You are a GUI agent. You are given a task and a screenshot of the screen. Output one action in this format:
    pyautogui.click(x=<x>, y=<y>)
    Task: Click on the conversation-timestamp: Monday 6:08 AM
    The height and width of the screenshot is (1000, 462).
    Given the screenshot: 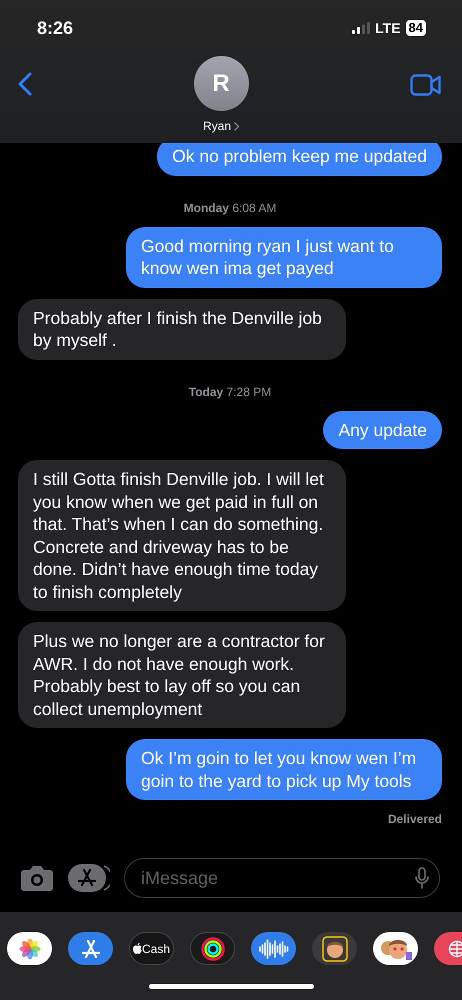 What is the action you would take?
    pyautogui.click(x=230, y=207)
    